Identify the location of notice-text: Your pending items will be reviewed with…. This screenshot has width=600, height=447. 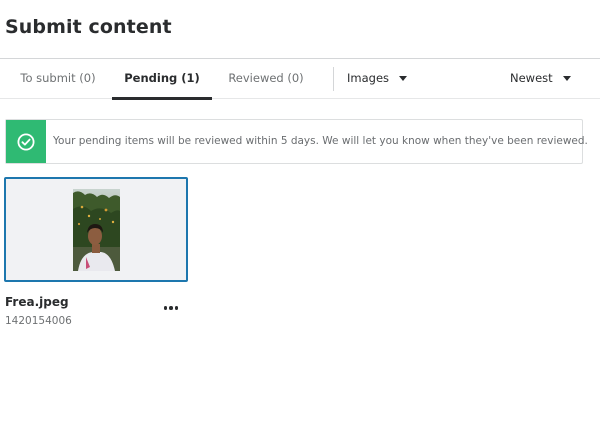
(320, 141).